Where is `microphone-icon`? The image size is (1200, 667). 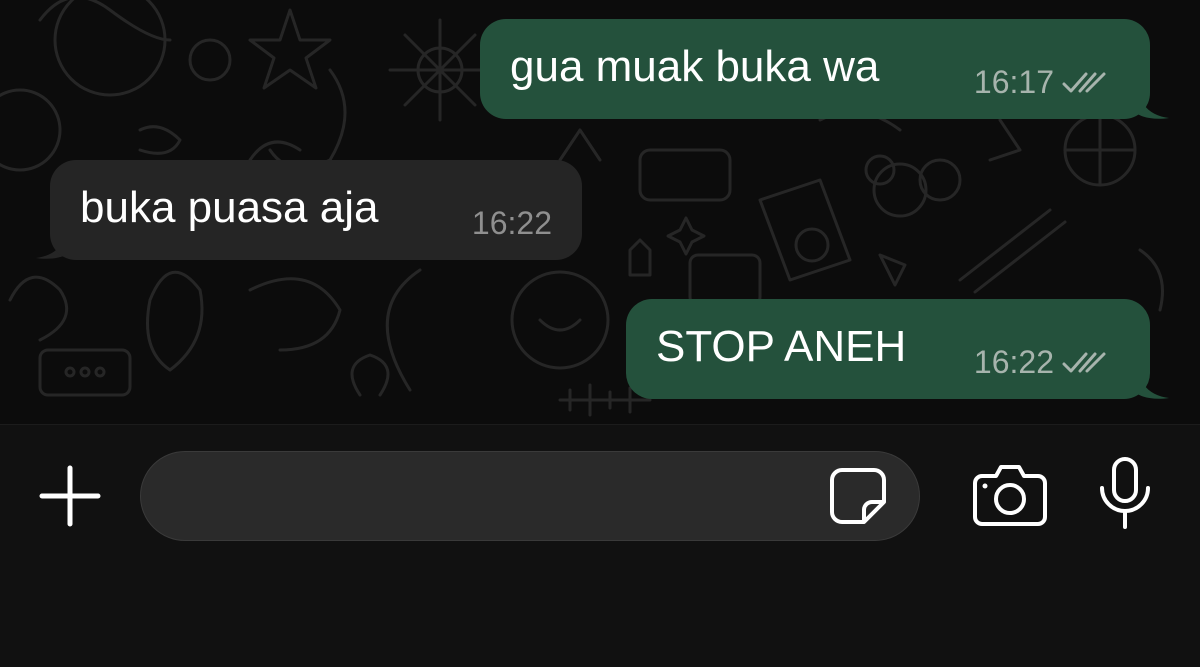 microphone-icon is located at coordinates (1125, 493).